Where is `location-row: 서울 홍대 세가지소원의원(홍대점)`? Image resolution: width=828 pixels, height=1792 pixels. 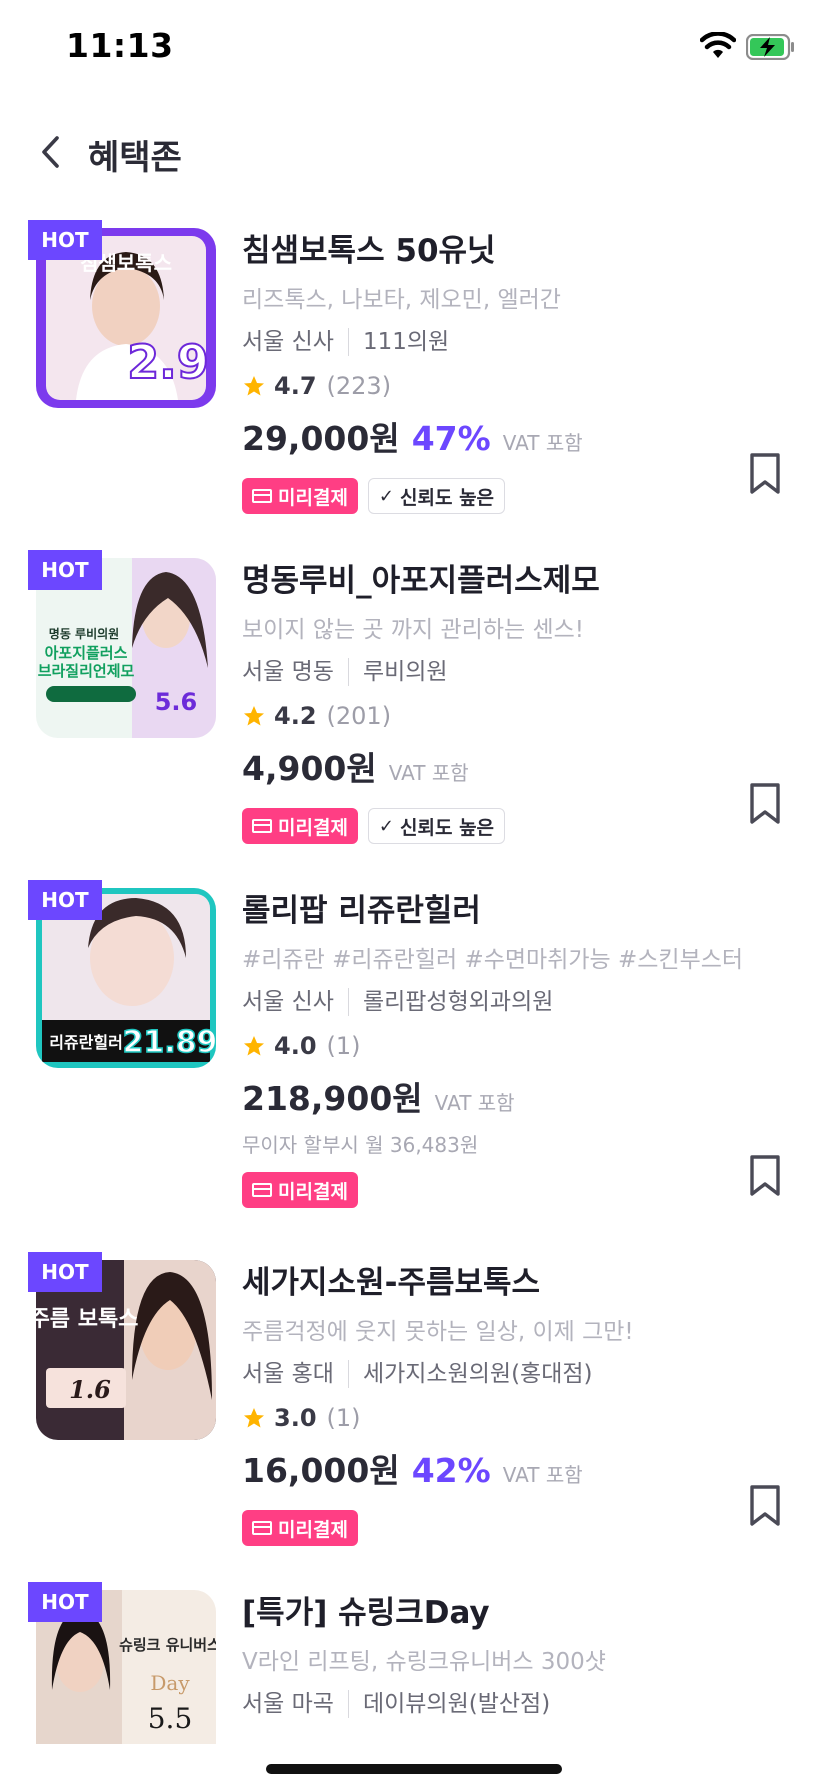 location-row: 서울 홍대 세가지소원의원(홍대점) is located at coordinates (512, 1374).